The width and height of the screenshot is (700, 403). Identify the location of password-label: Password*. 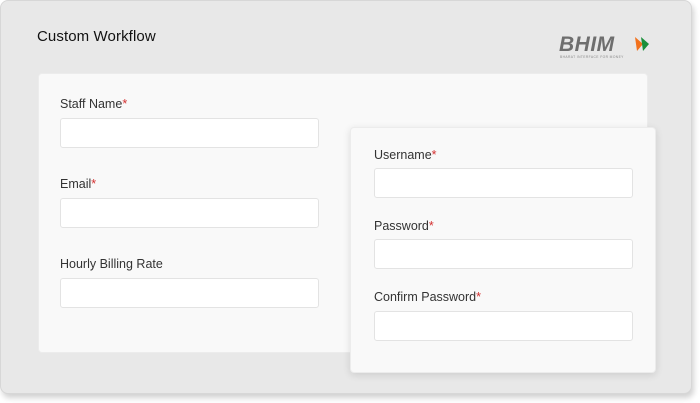
(404, 226).